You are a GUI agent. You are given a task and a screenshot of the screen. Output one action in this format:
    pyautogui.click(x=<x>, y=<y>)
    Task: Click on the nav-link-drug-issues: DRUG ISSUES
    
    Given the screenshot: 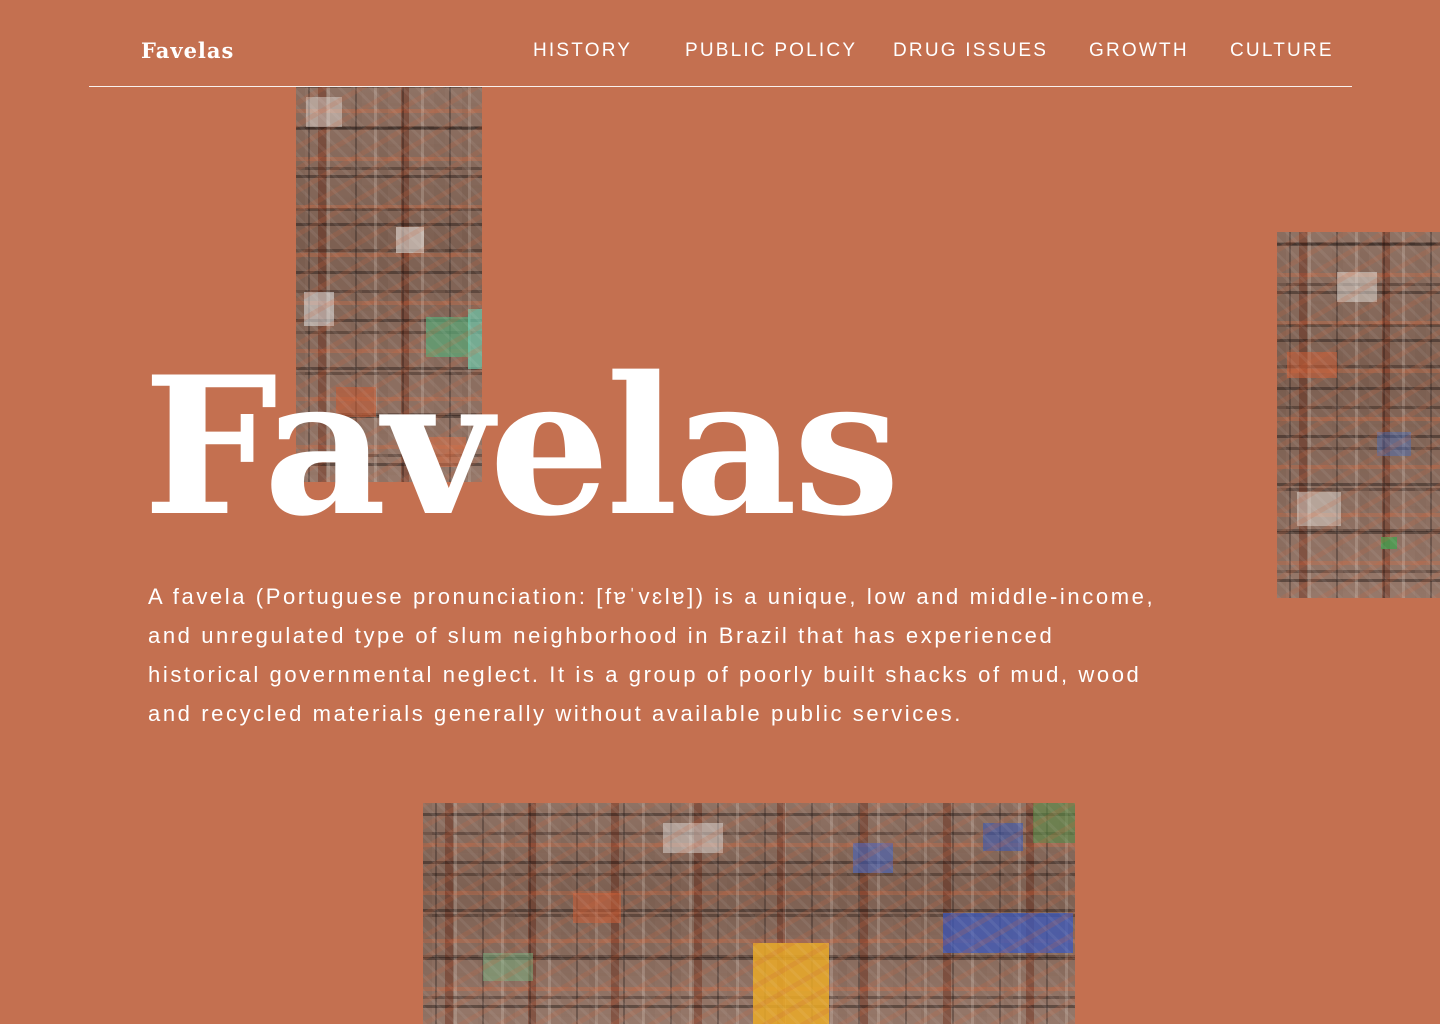 What is the action you would take?
    pyautogui.click(x=970, y=51)
    